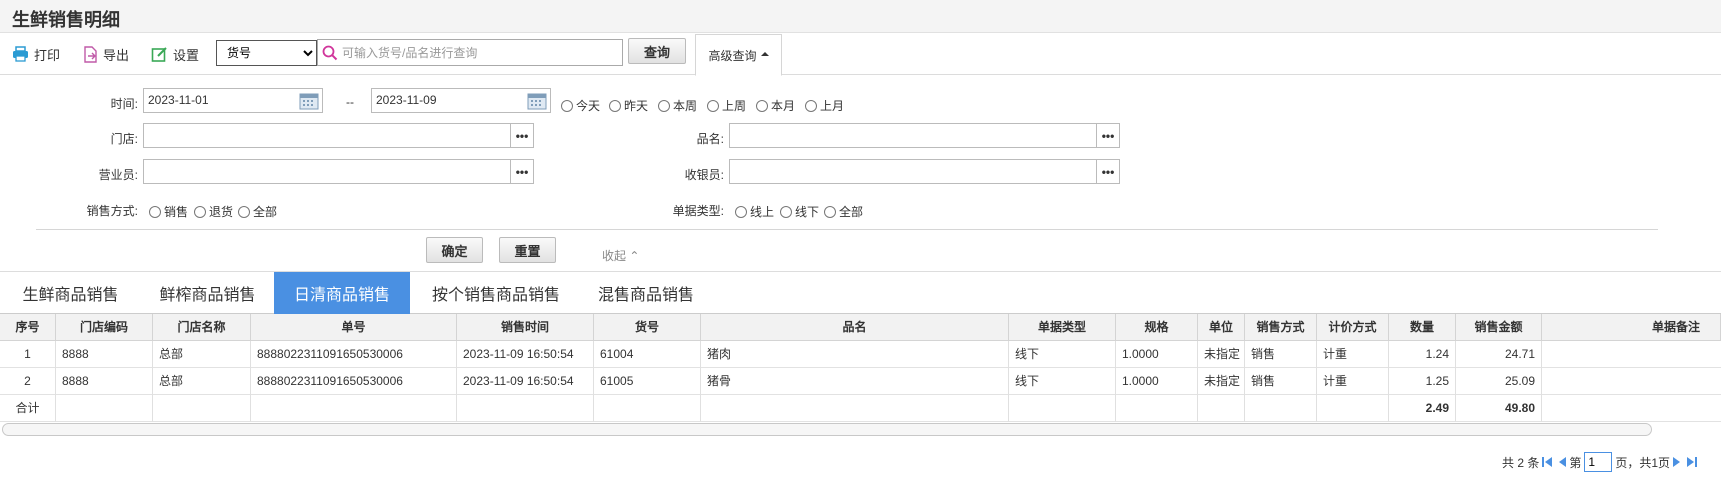  What do you see at coordinates (28, 381) in the screenshot?
I see `cell-index: 2` at bounding box center [28, 381].